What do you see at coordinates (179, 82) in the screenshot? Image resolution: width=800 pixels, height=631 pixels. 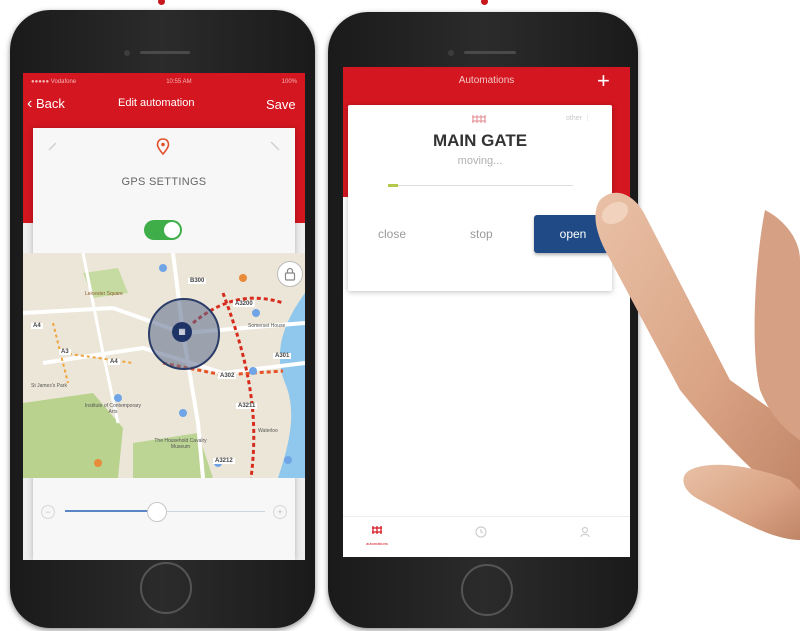 I see `time-text: 10:55 AM` at bounding box center [179, 82].